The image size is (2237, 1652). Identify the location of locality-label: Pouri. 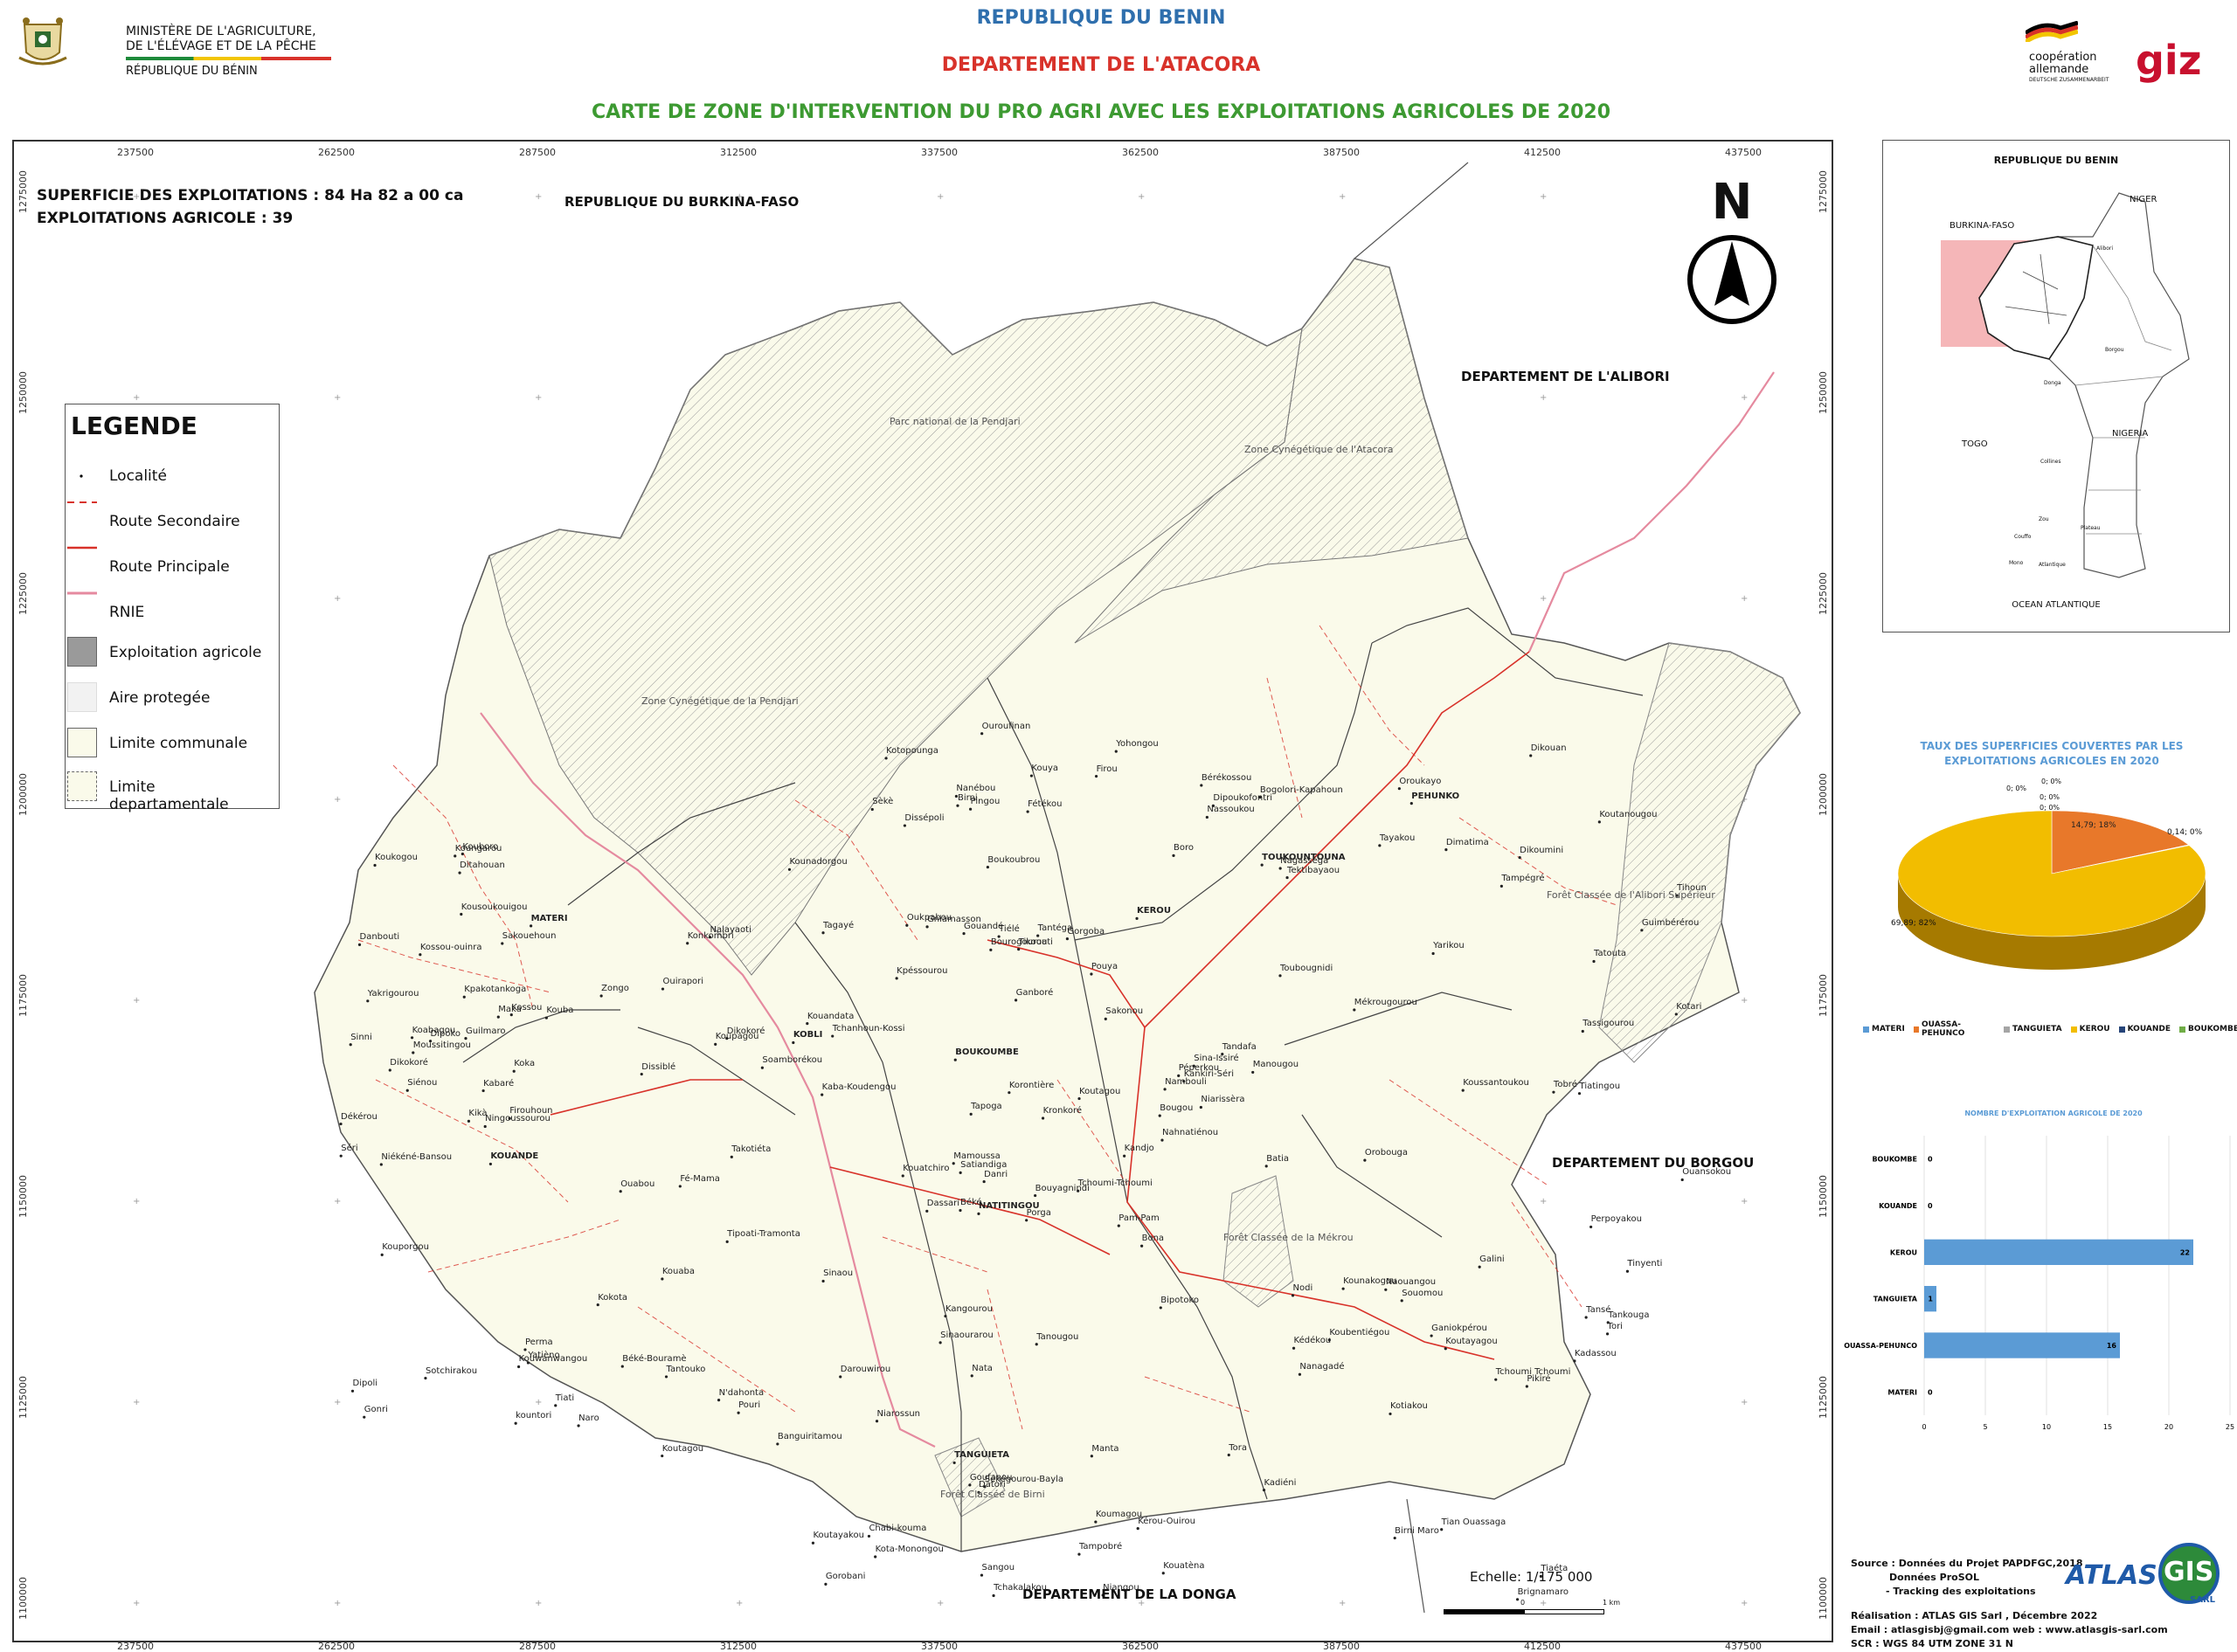
(749, 1405).